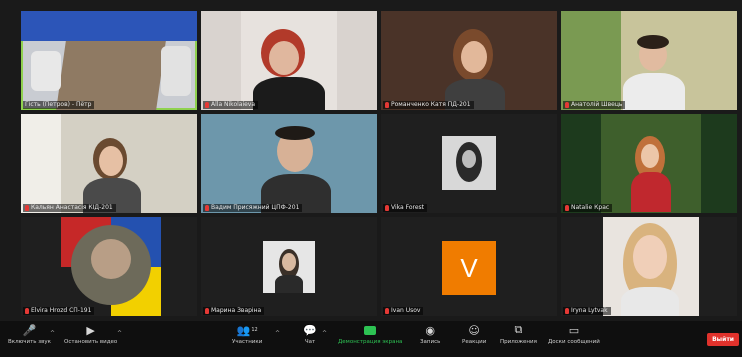  What do you see at coordinates (403, 311) in the screenshot?
I see `participant-name: Ivan Usov` at bounding box center [403, 311].